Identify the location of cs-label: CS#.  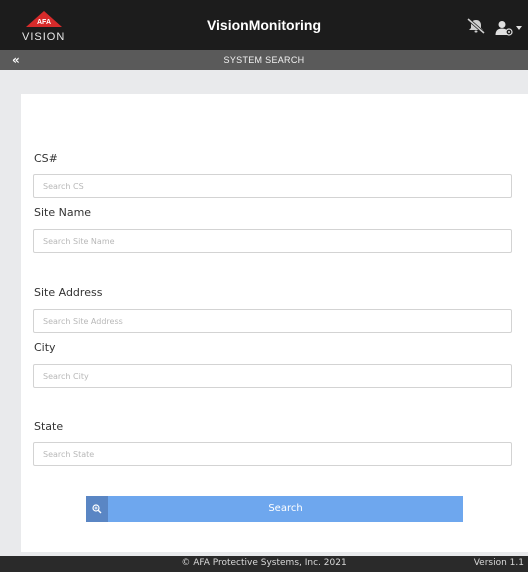
(46, 158).